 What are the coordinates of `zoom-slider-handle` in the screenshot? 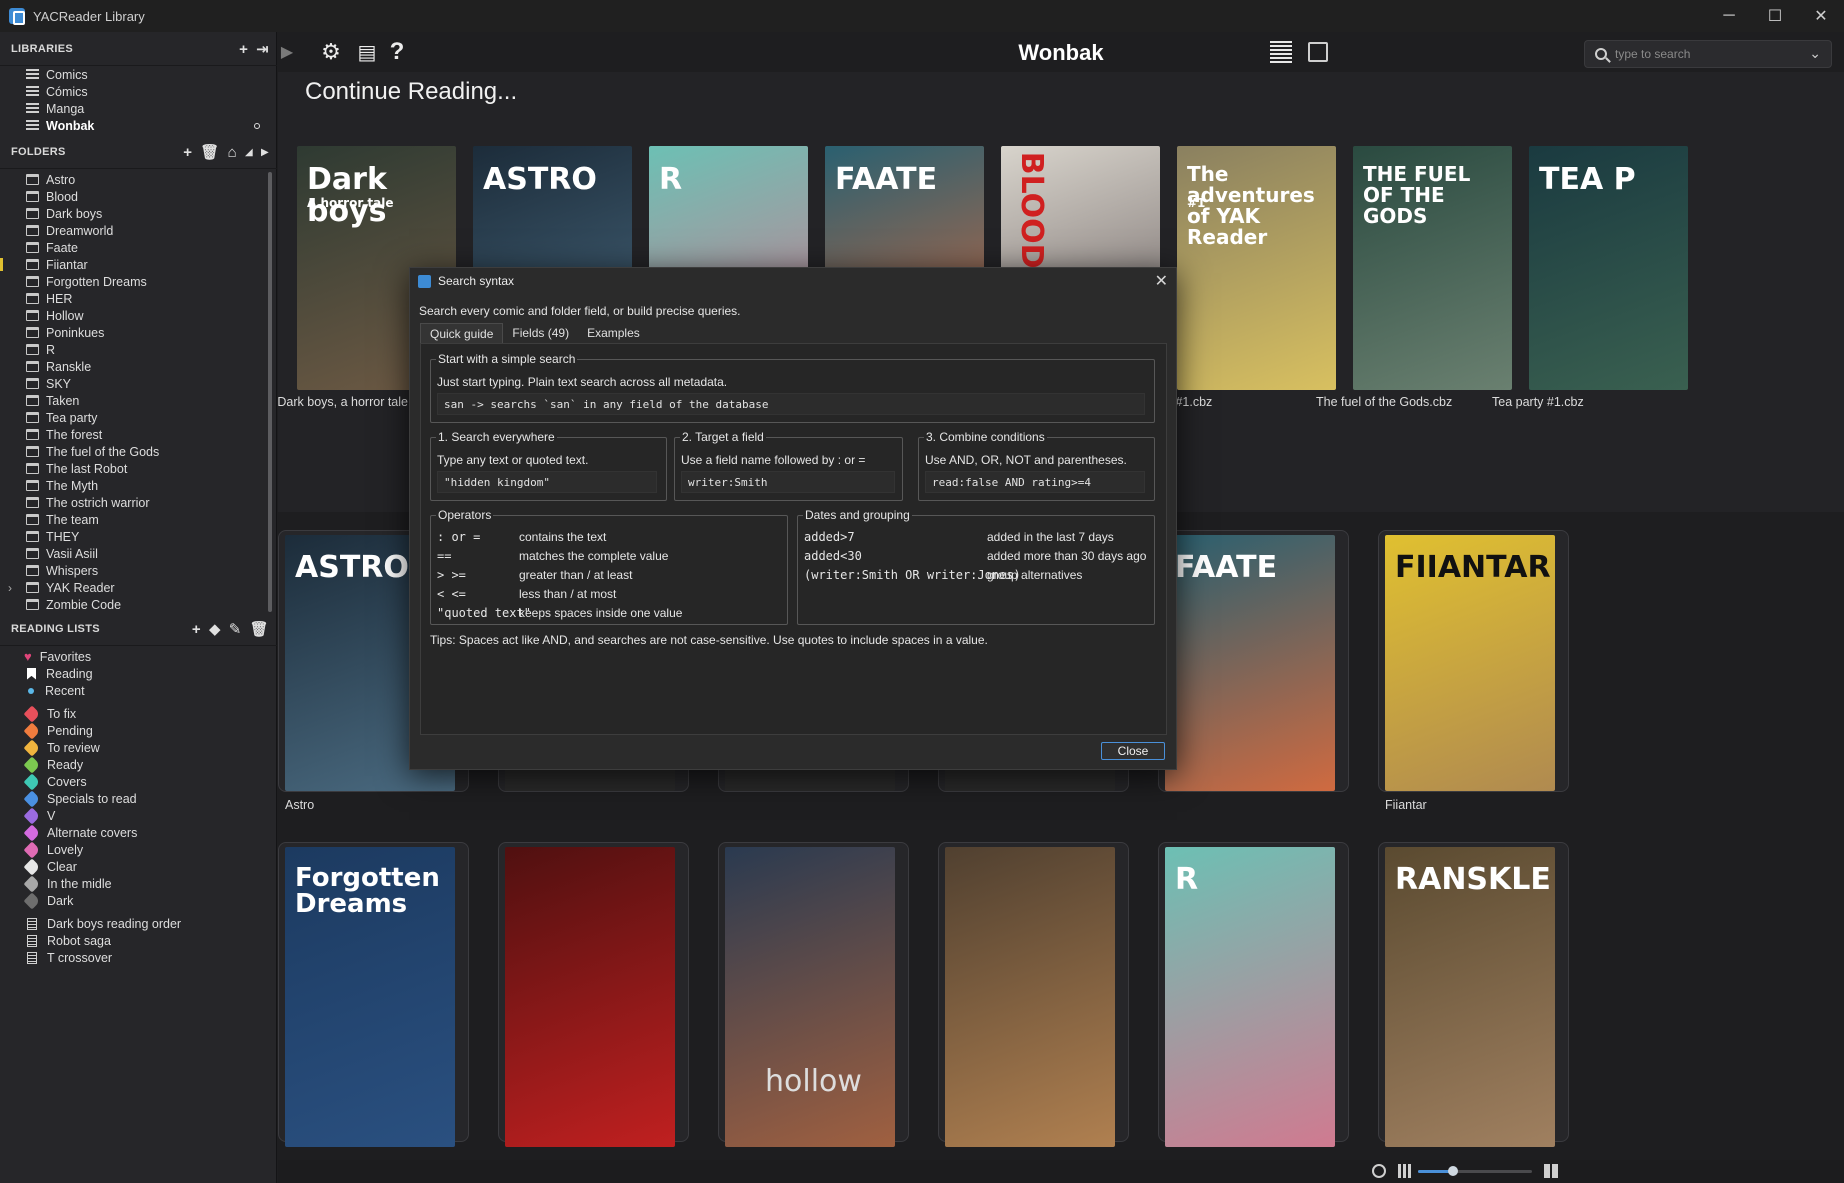 It's located at (1453, 1171).